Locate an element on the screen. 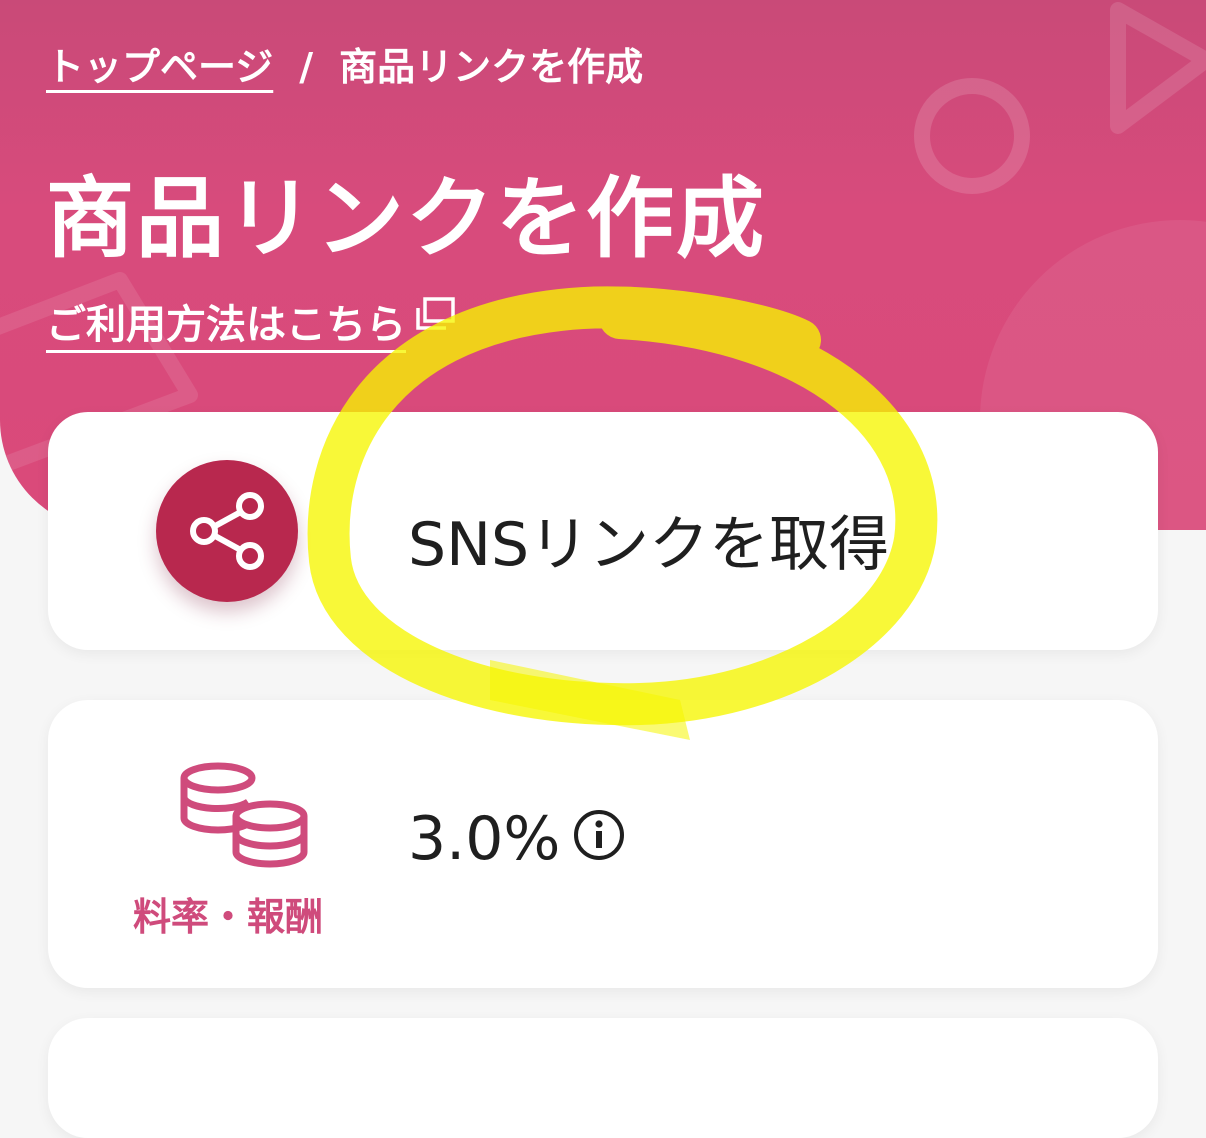 Image resolution: width=1206 pixels, height=1138 pixels. share-icon is located at coordinates (227, 531).